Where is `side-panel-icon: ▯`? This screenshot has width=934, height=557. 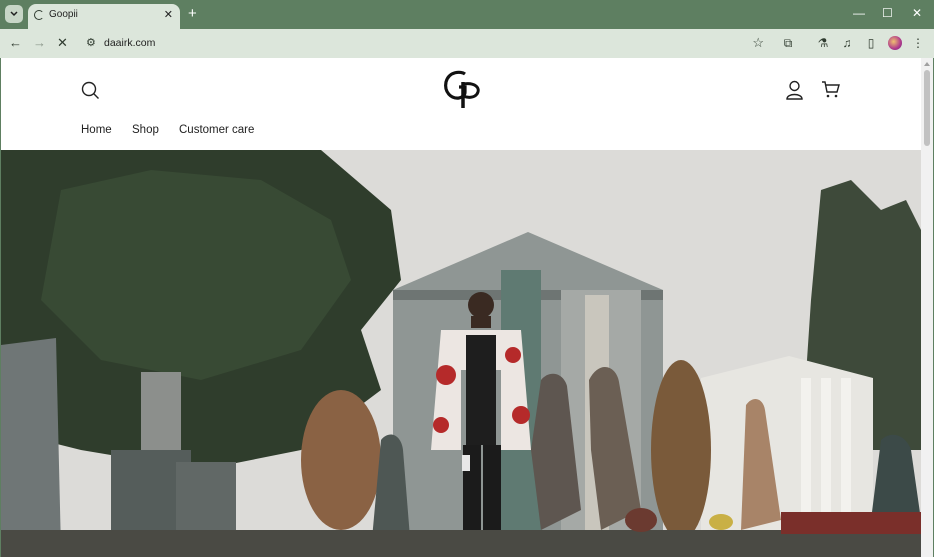 side-panel-icon: ▯ is located at coordinates (871, 43).